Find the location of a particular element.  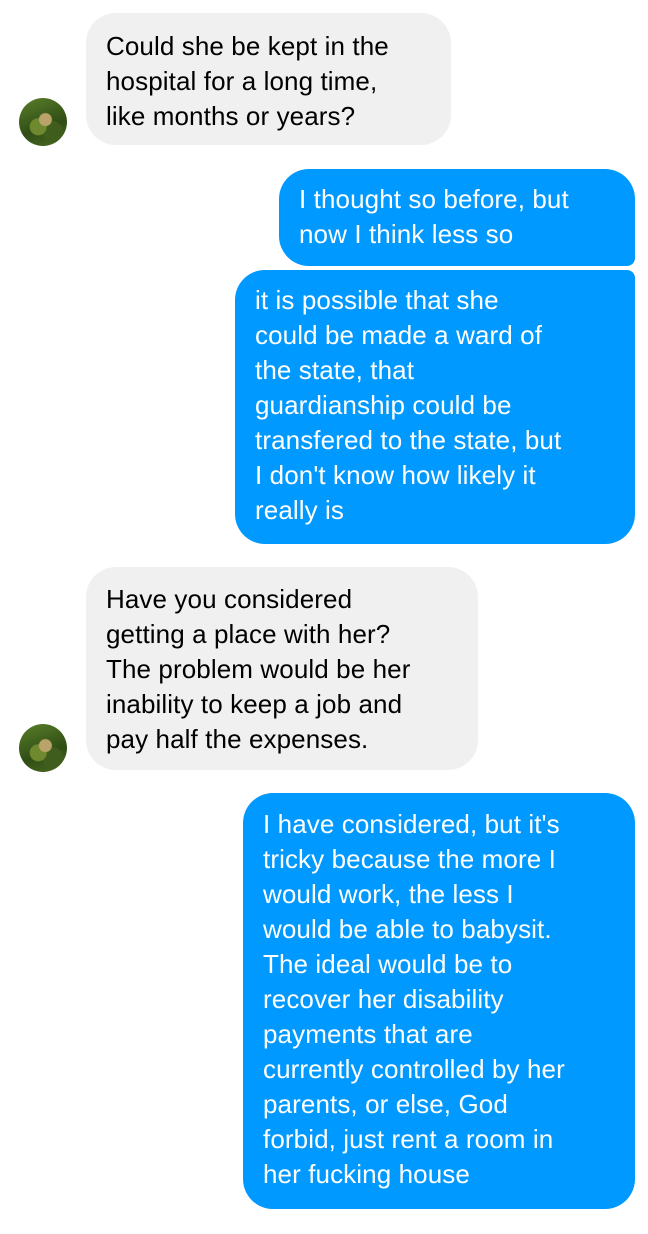

message-text-line: it is possible that she is located at coordinates (377, 300).